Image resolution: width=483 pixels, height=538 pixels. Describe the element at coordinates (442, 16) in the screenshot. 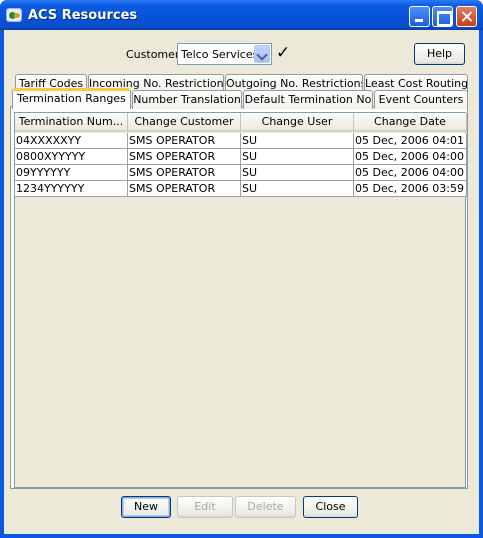

I see `maximize-icon` at that location.